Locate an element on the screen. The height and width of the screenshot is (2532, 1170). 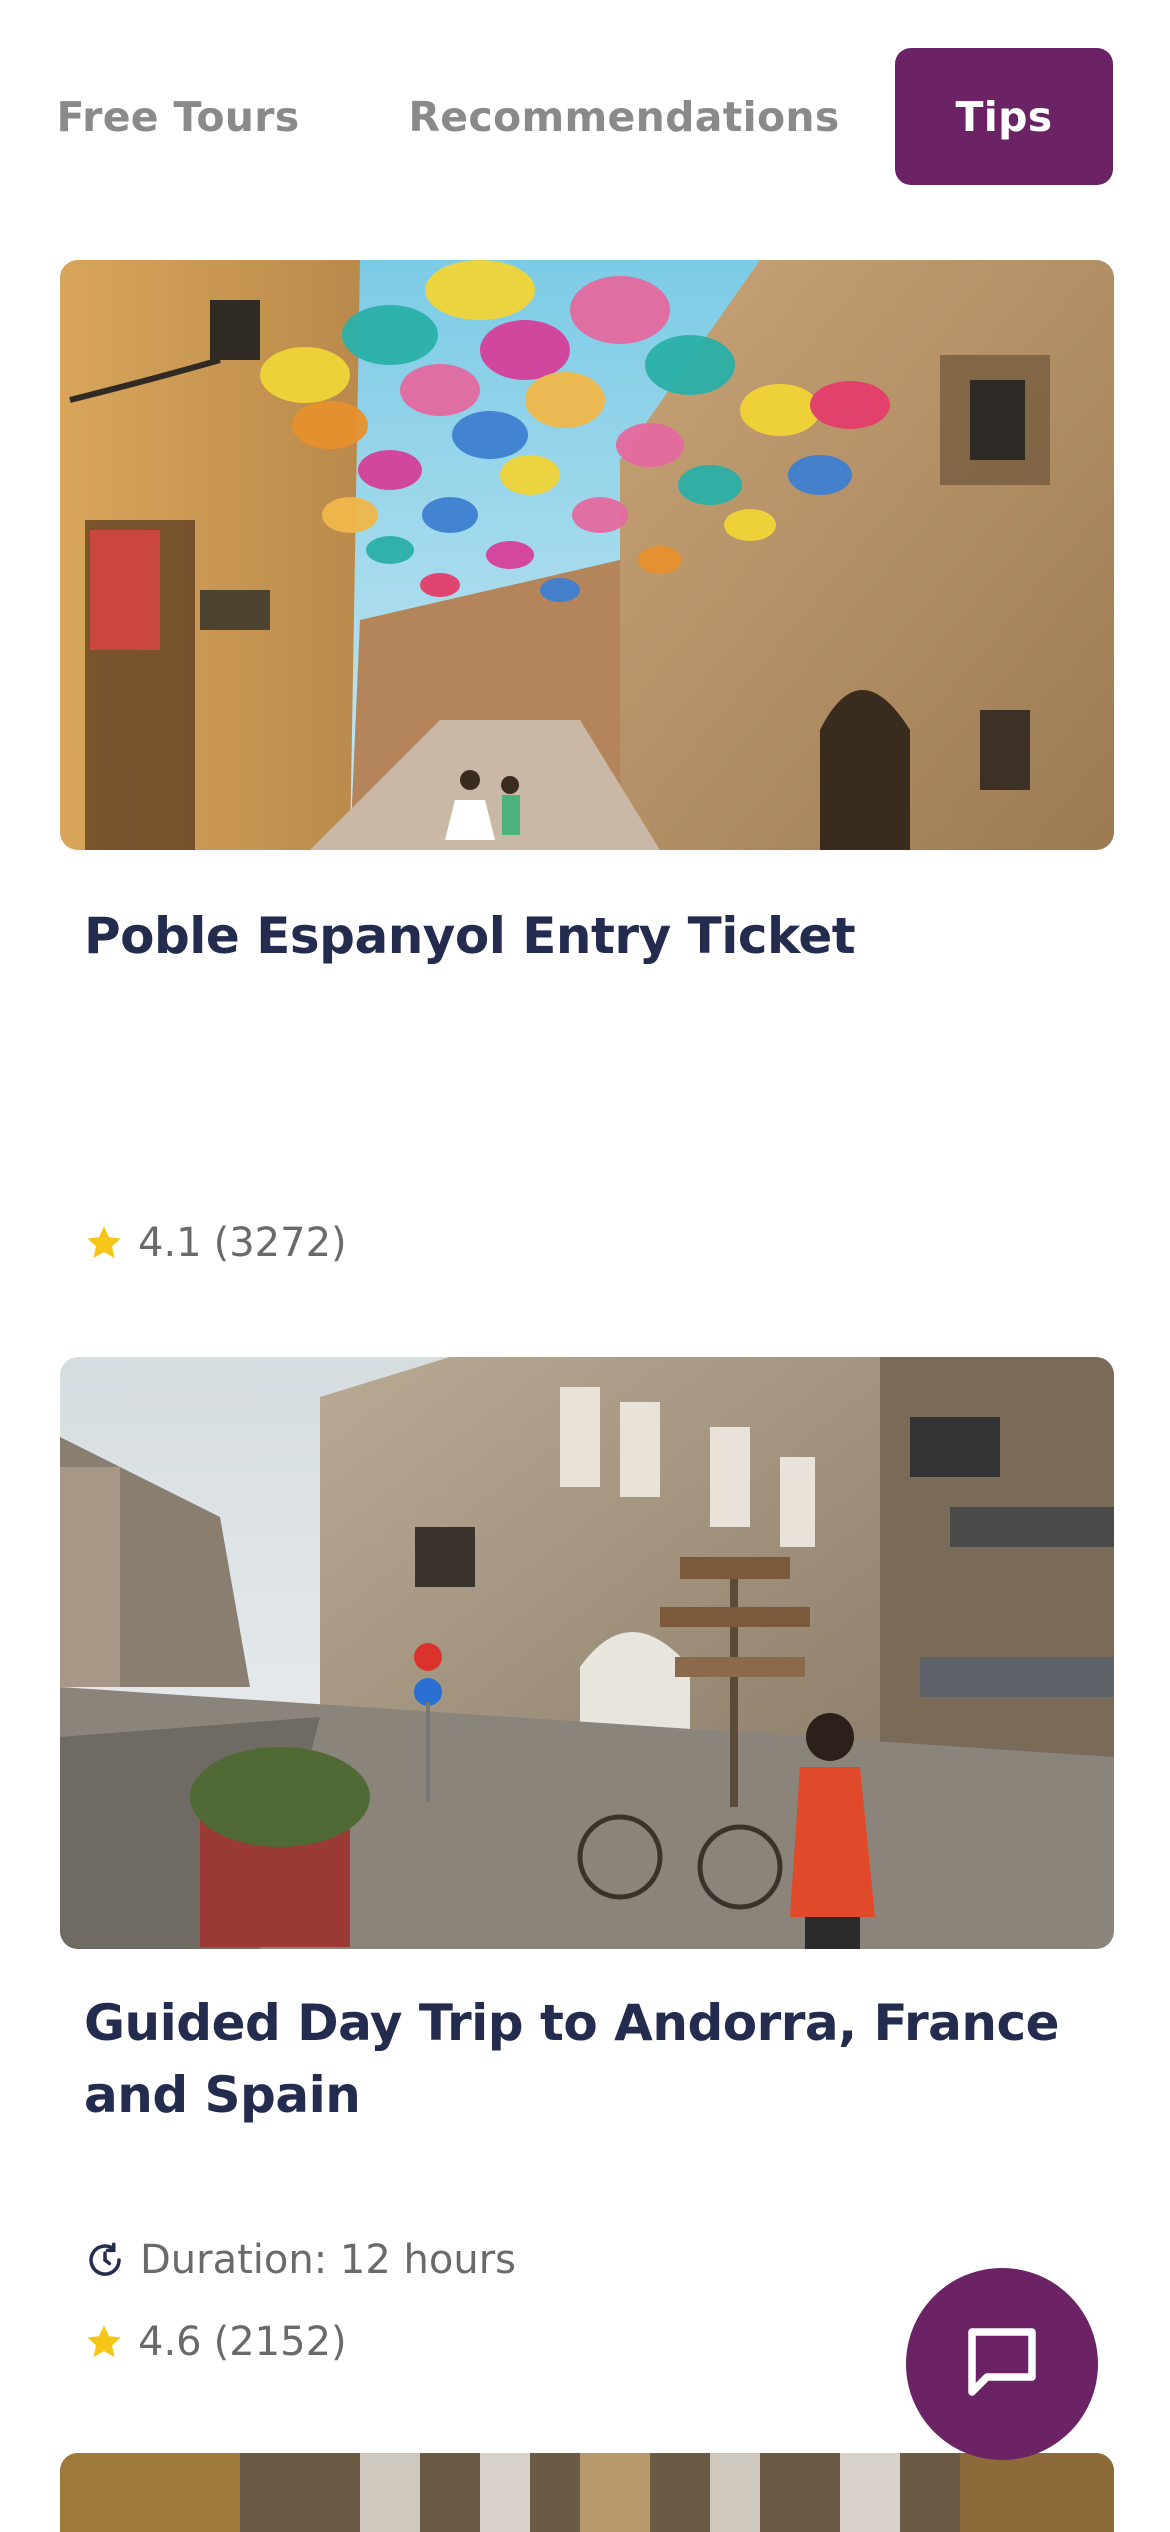
interior-photo is located at coordinates (587, 2492).